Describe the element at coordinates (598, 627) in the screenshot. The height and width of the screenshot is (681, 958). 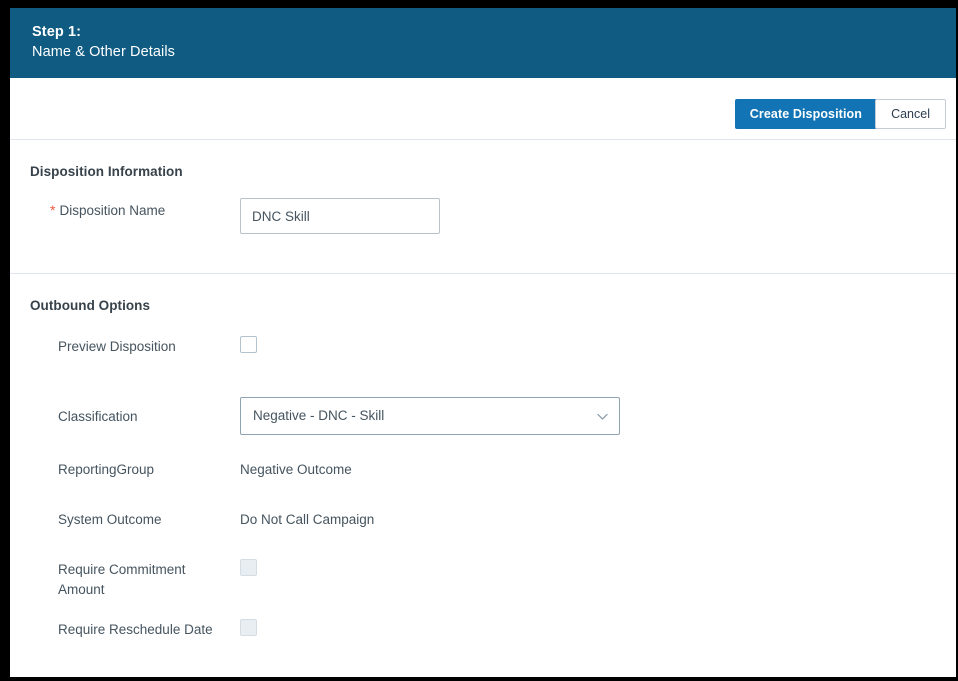
I see `field-require-reschedule-date` at that location.